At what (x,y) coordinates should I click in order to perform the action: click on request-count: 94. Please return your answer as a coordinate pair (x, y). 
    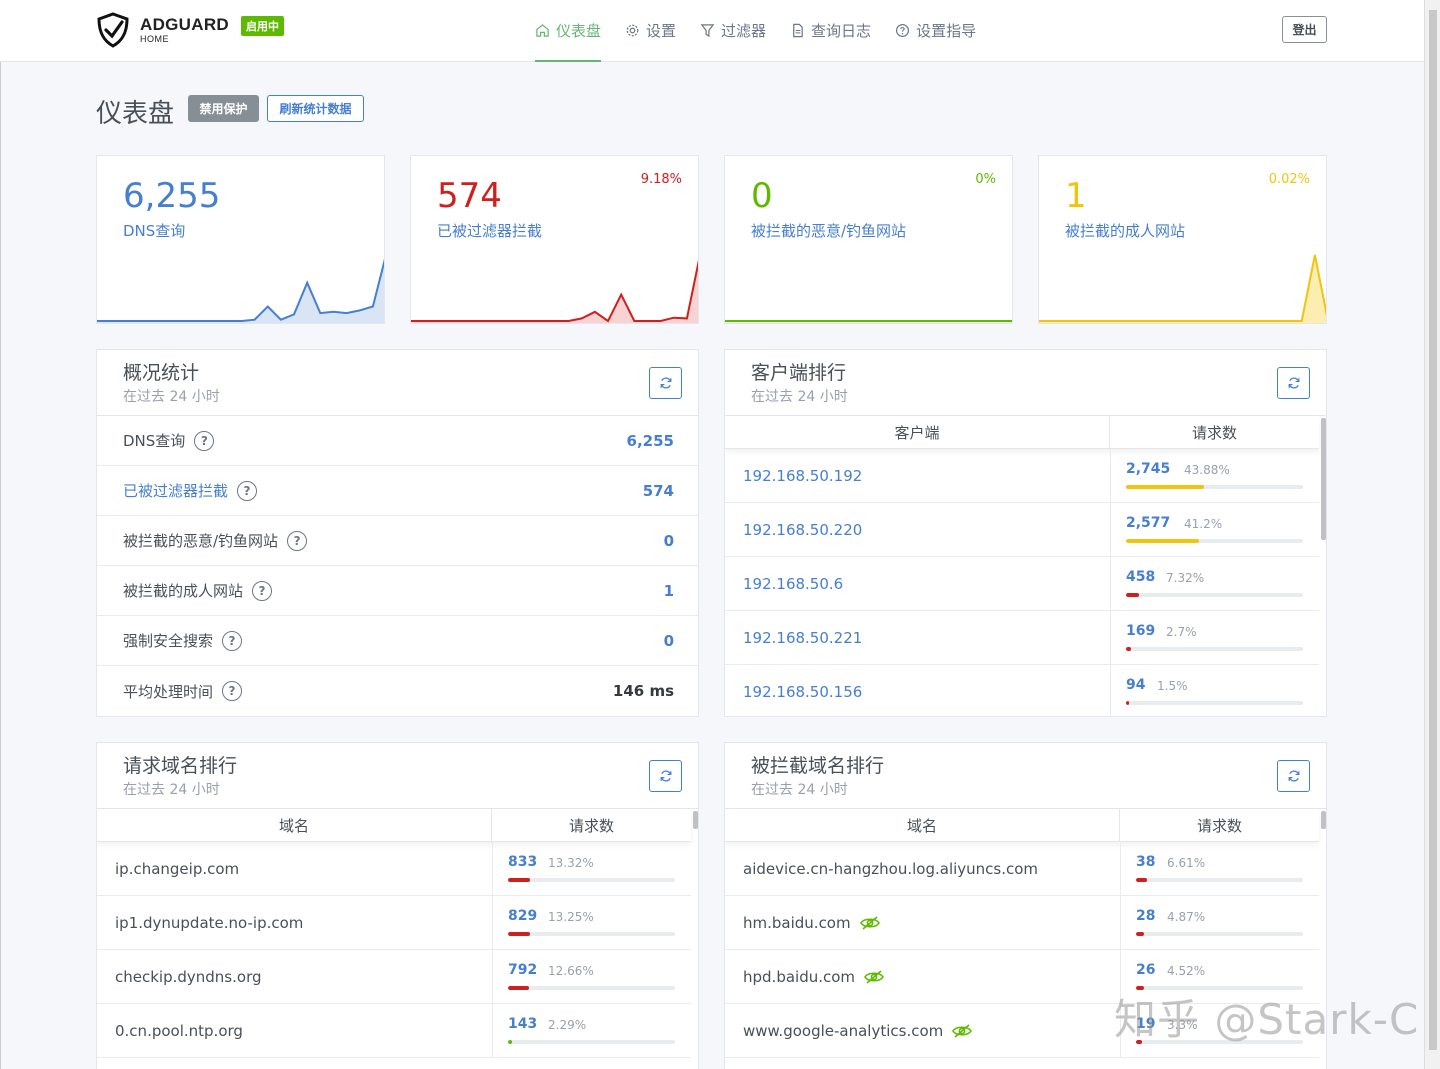
    Looking at the image, I should click on (1135, 685).